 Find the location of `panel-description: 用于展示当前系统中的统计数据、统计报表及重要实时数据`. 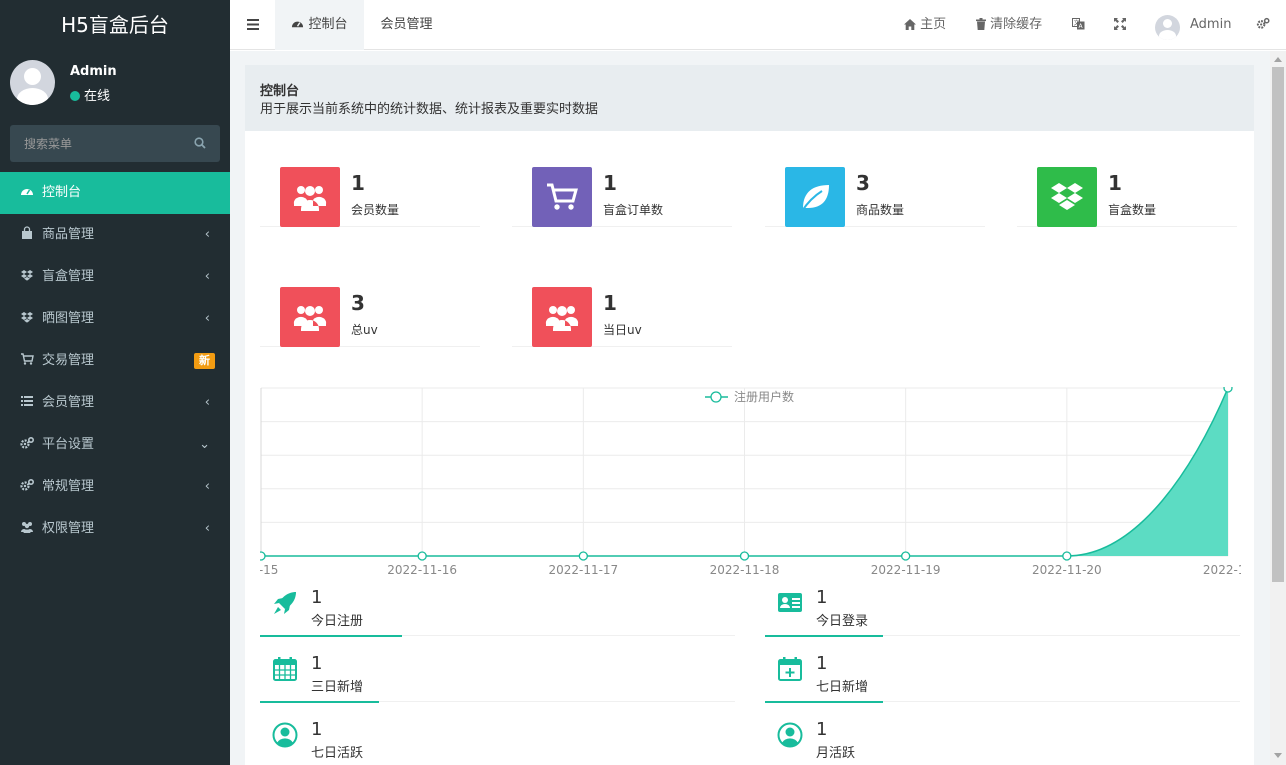

panel-description: 用于展示当前系统中的统计数据、统计报表及重要实时数据 is located at coordinates (429, 109).